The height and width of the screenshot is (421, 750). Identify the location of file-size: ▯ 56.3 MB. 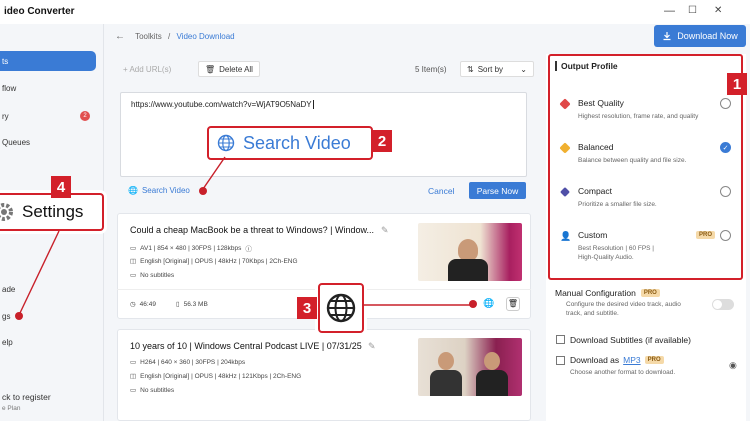
(192, 304).